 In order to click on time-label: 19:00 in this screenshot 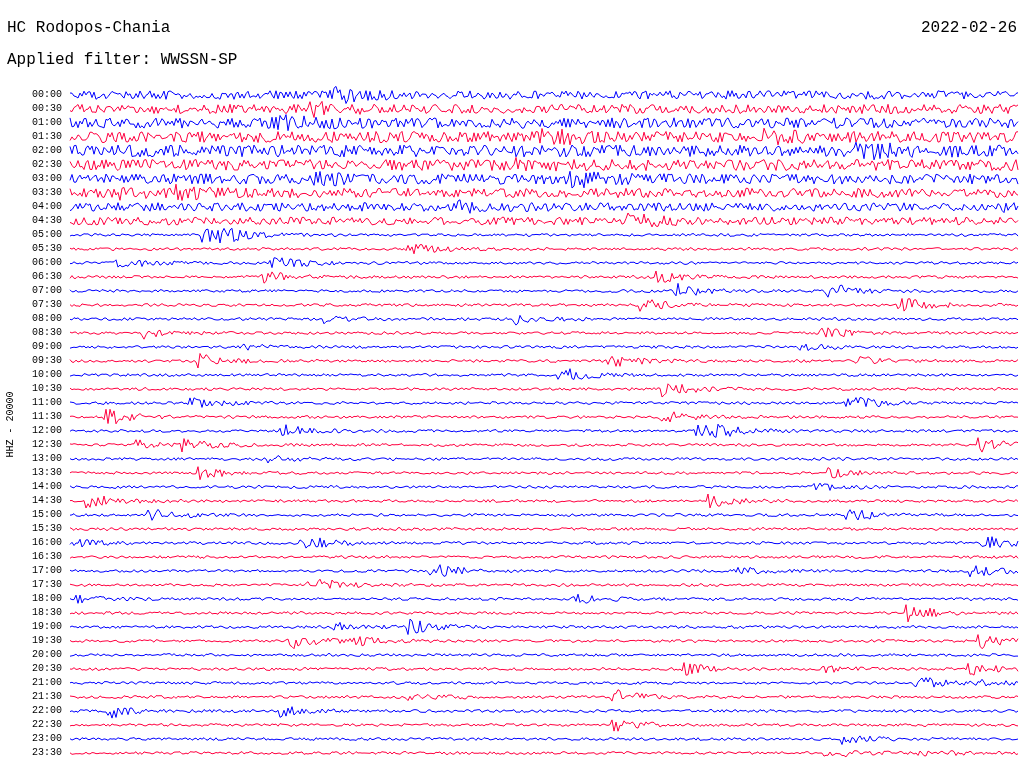, I will do `click(46, 627)`.